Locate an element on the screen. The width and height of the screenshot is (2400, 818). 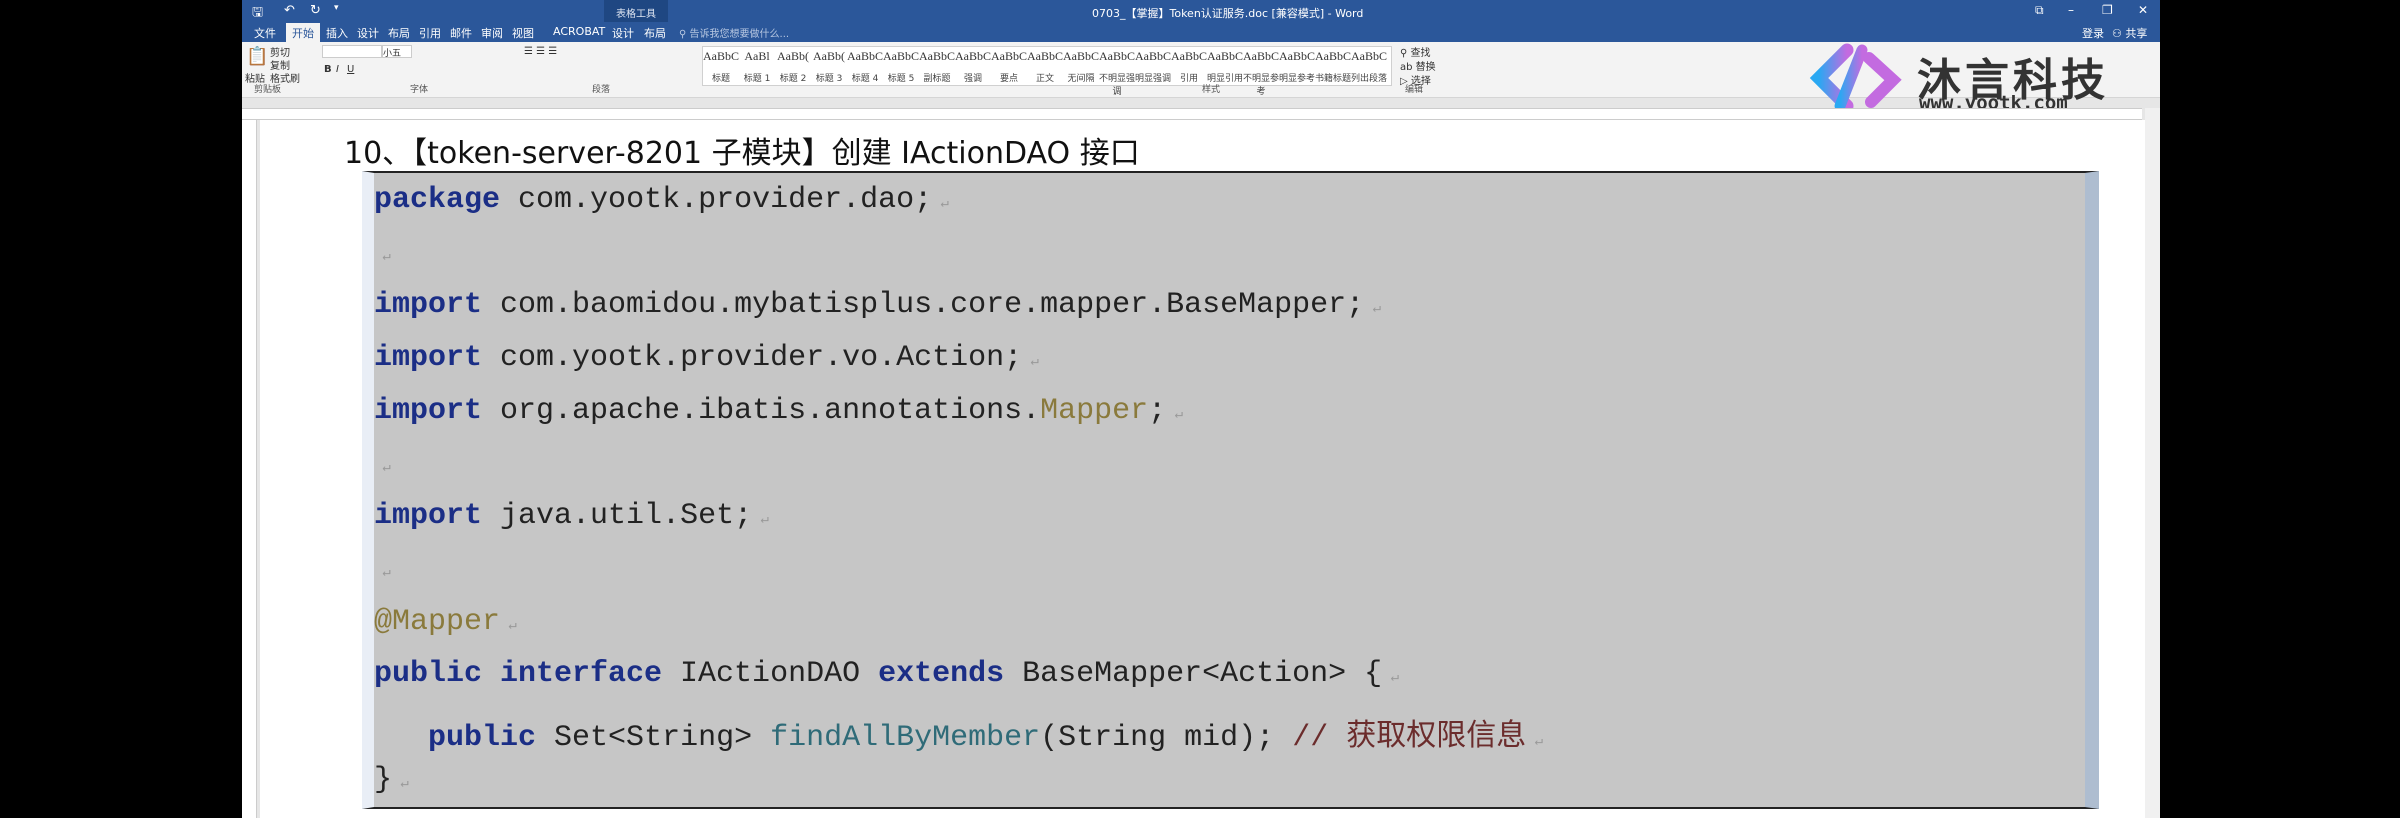
style-item: AaBbC 标题 5 is located at coordinates (901, 66).